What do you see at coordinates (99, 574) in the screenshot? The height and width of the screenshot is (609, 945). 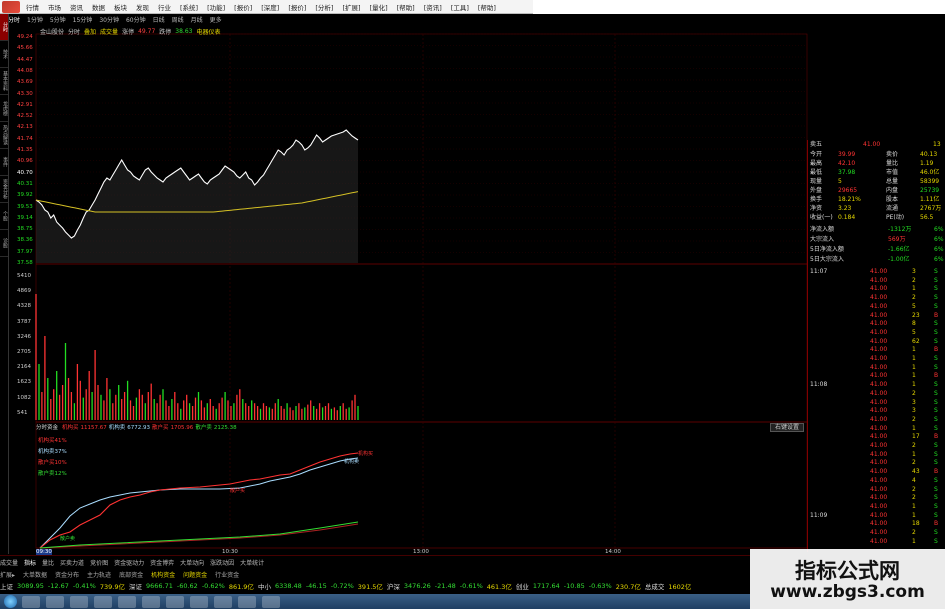 I see `extension-tab: 主力轨迹` at bounding box center [99, 574].